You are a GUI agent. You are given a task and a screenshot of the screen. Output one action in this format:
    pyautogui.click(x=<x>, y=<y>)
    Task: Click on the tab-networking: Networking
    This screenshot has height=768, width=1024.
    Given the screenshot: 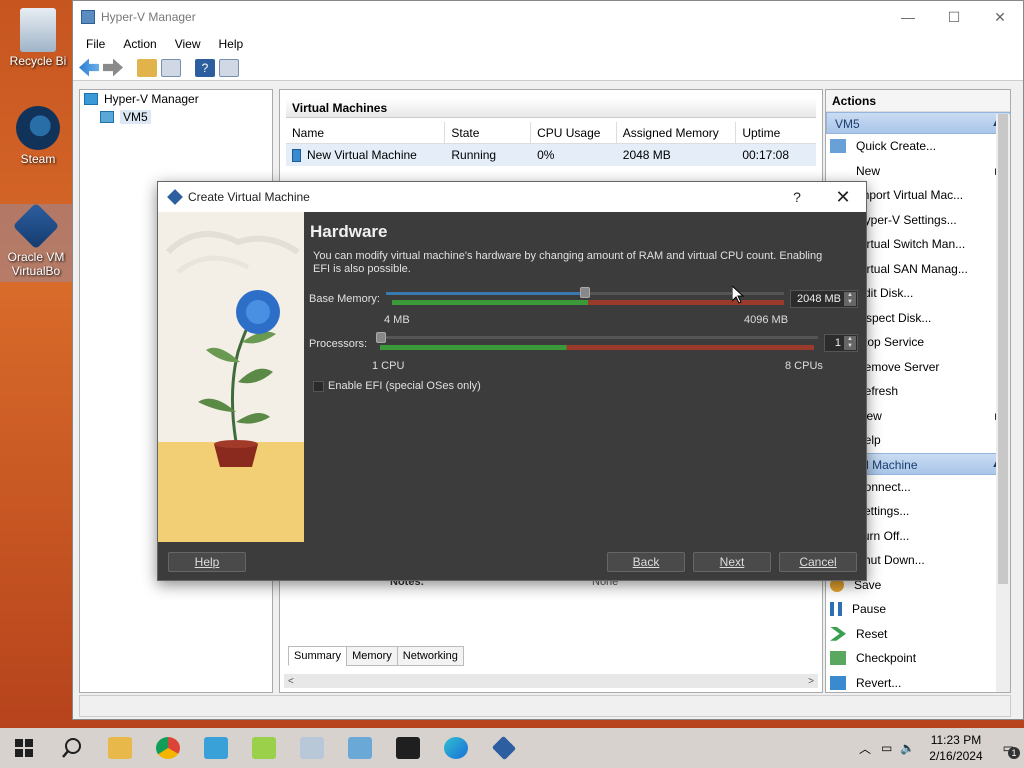 What is the action you would take?
    pyautogui.click(x=430, y=656)
    